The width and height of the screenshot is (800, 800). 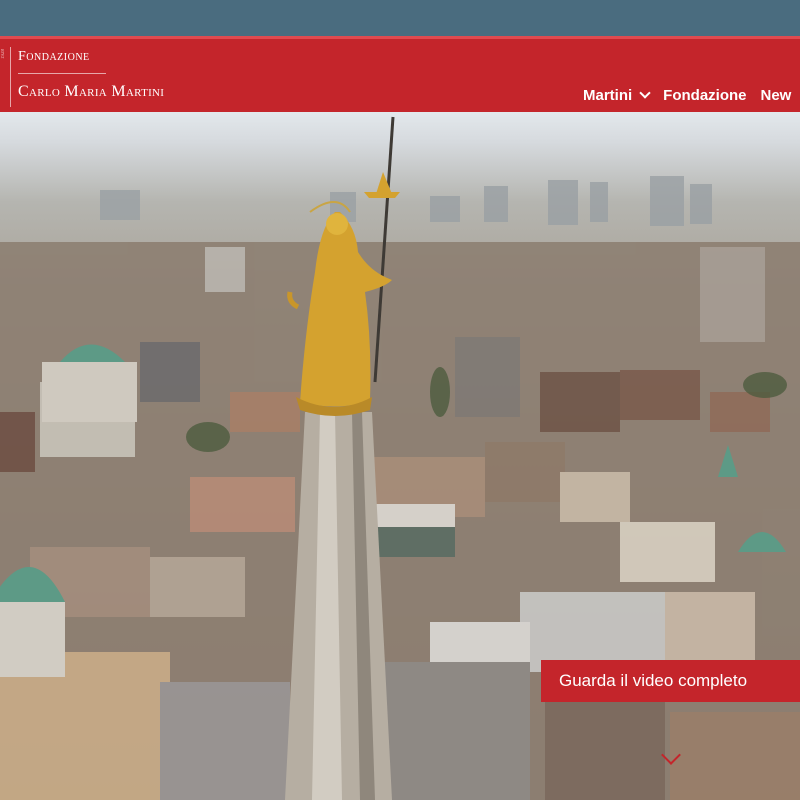 I want to click on nav-item-label: Martini, so click(x=608, y=95).